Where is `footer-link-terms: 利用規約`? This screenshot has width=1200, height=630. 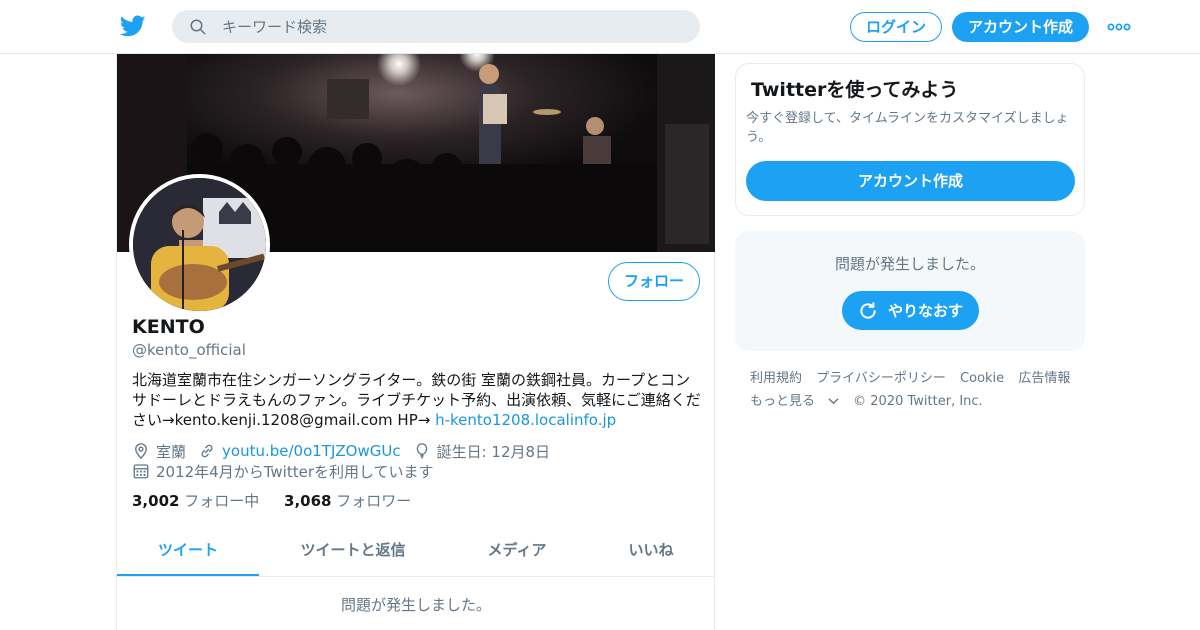 footer-link-terms: 利用規約 is located at coordinates (776, 378).